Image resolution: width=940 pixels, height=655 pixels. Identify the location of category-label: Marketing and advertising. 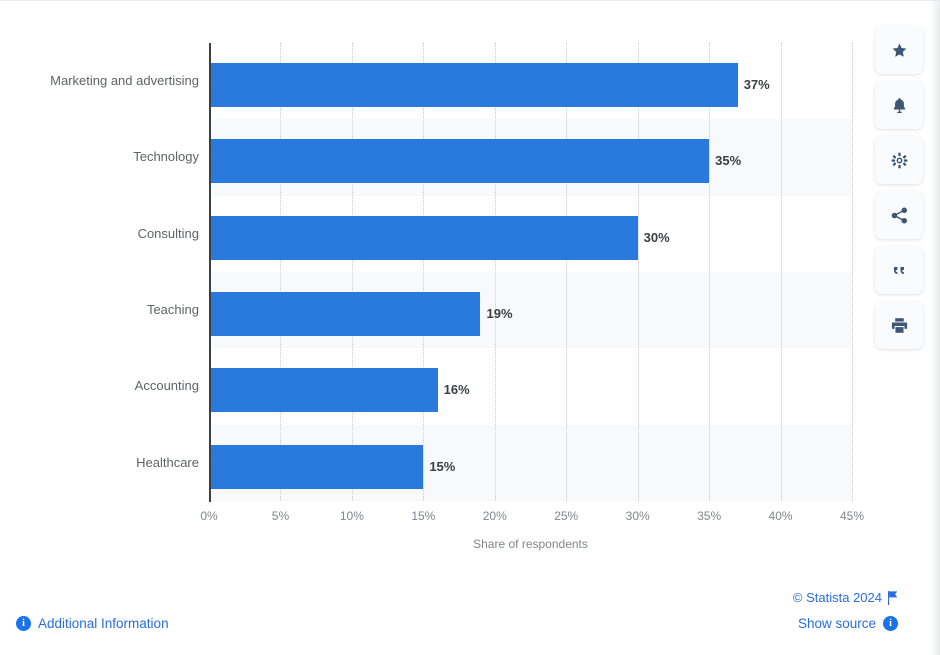
(124, 80).